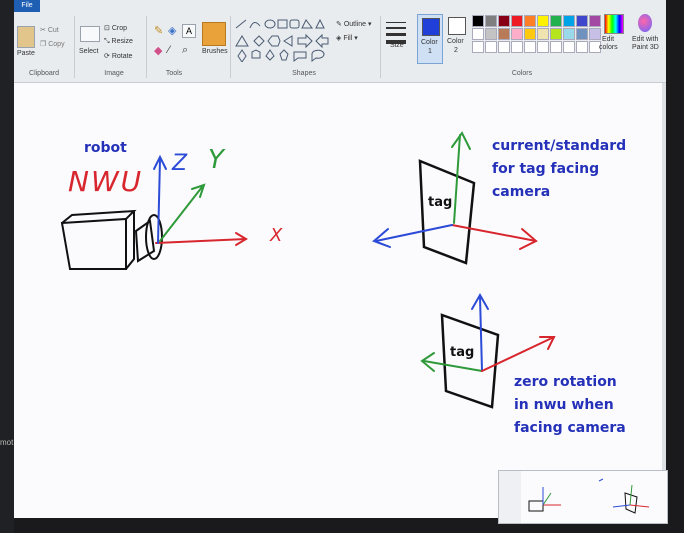  I want to click on vertical-scrollbar, so click(664, 300).